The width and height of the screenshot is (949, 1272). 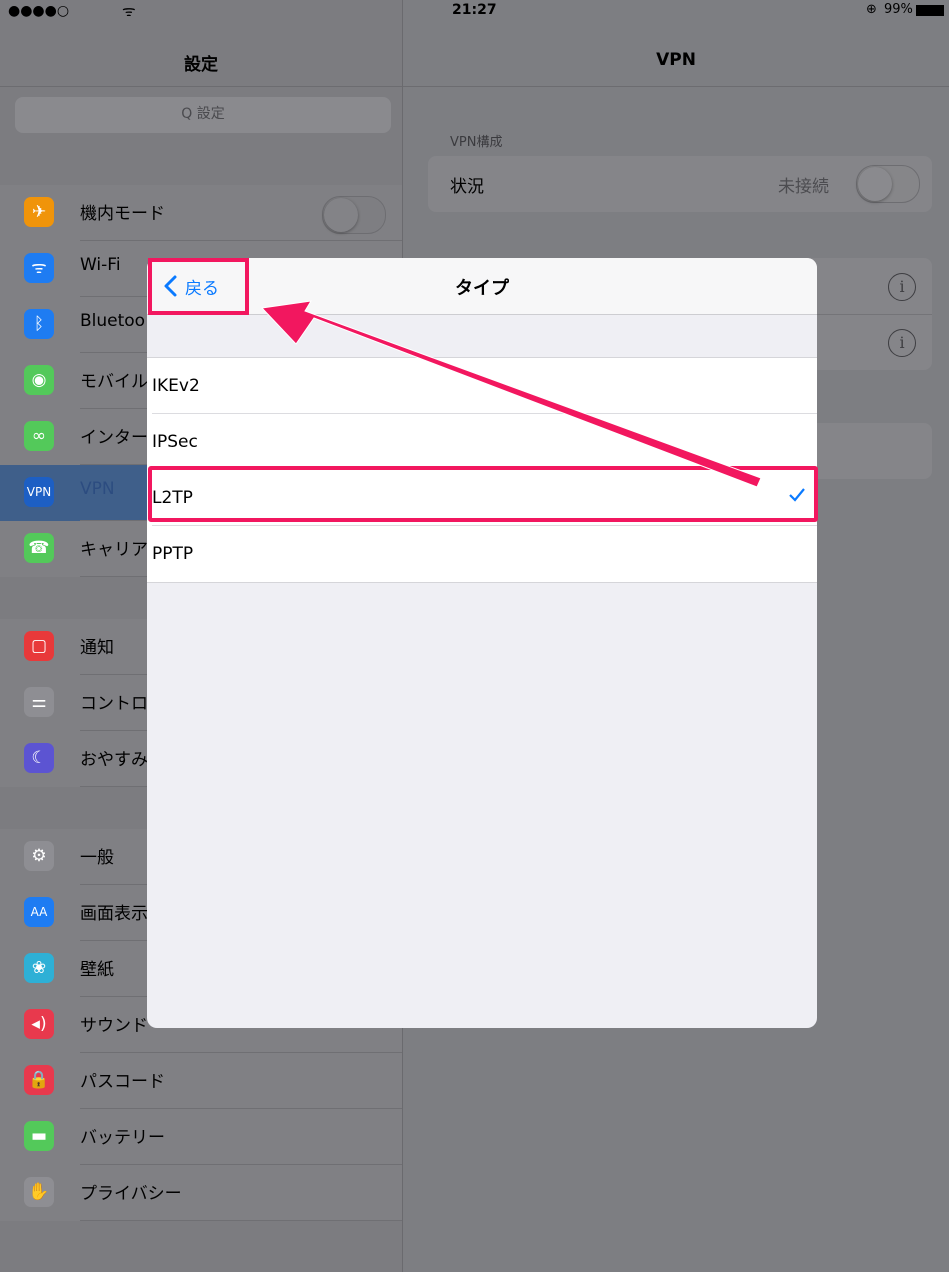 I want to click on battery-icon, so click(x=930, y=10).